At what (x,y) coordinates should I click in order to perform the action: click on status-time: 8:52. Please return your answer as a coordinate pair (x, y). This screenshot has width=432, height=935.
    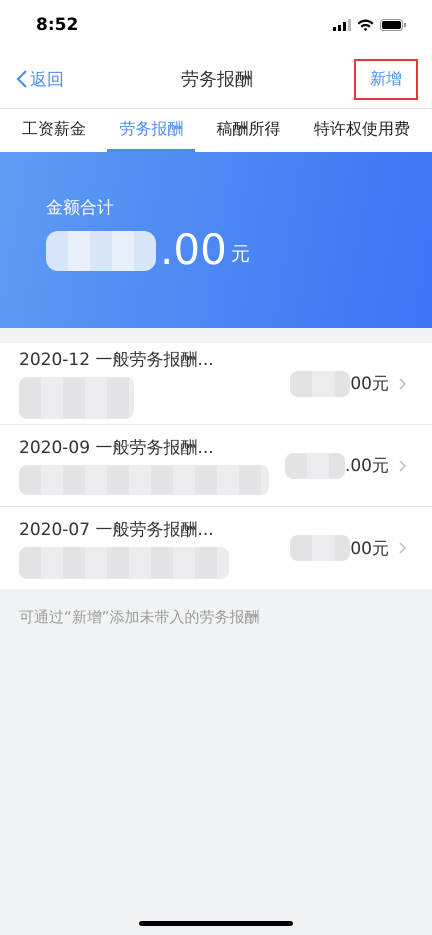
    Looking at the image, I should click on (57, 25).